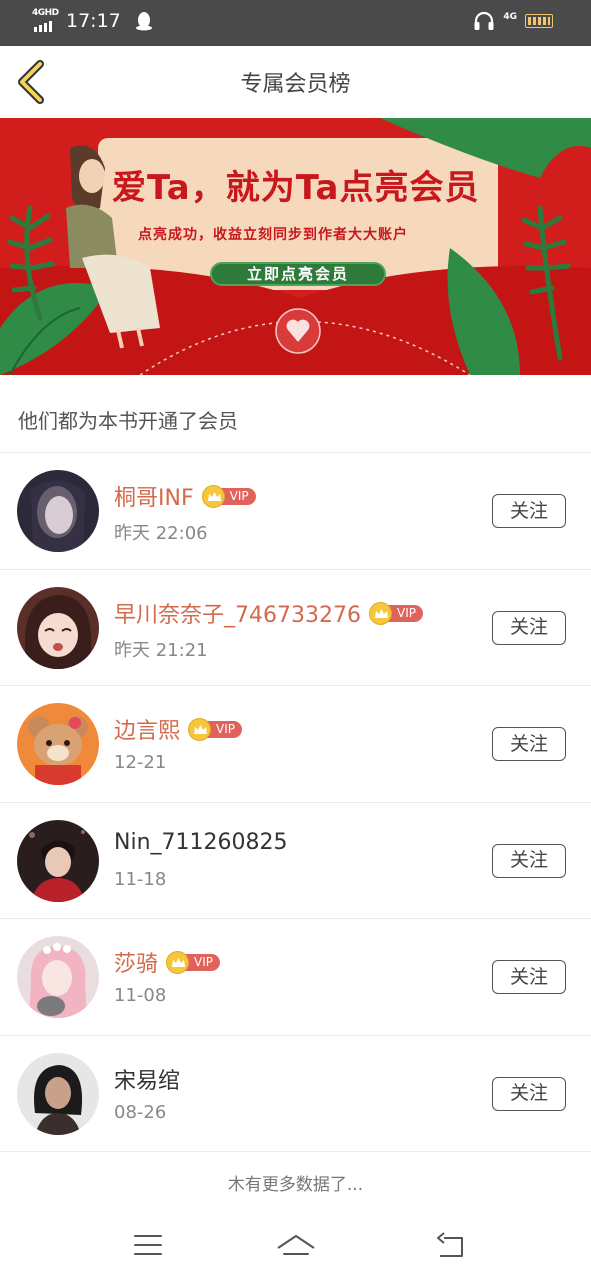 This screenshot has height=1280, width=591. I want to click on member-name: 宋易绾, so click(147, 1081).